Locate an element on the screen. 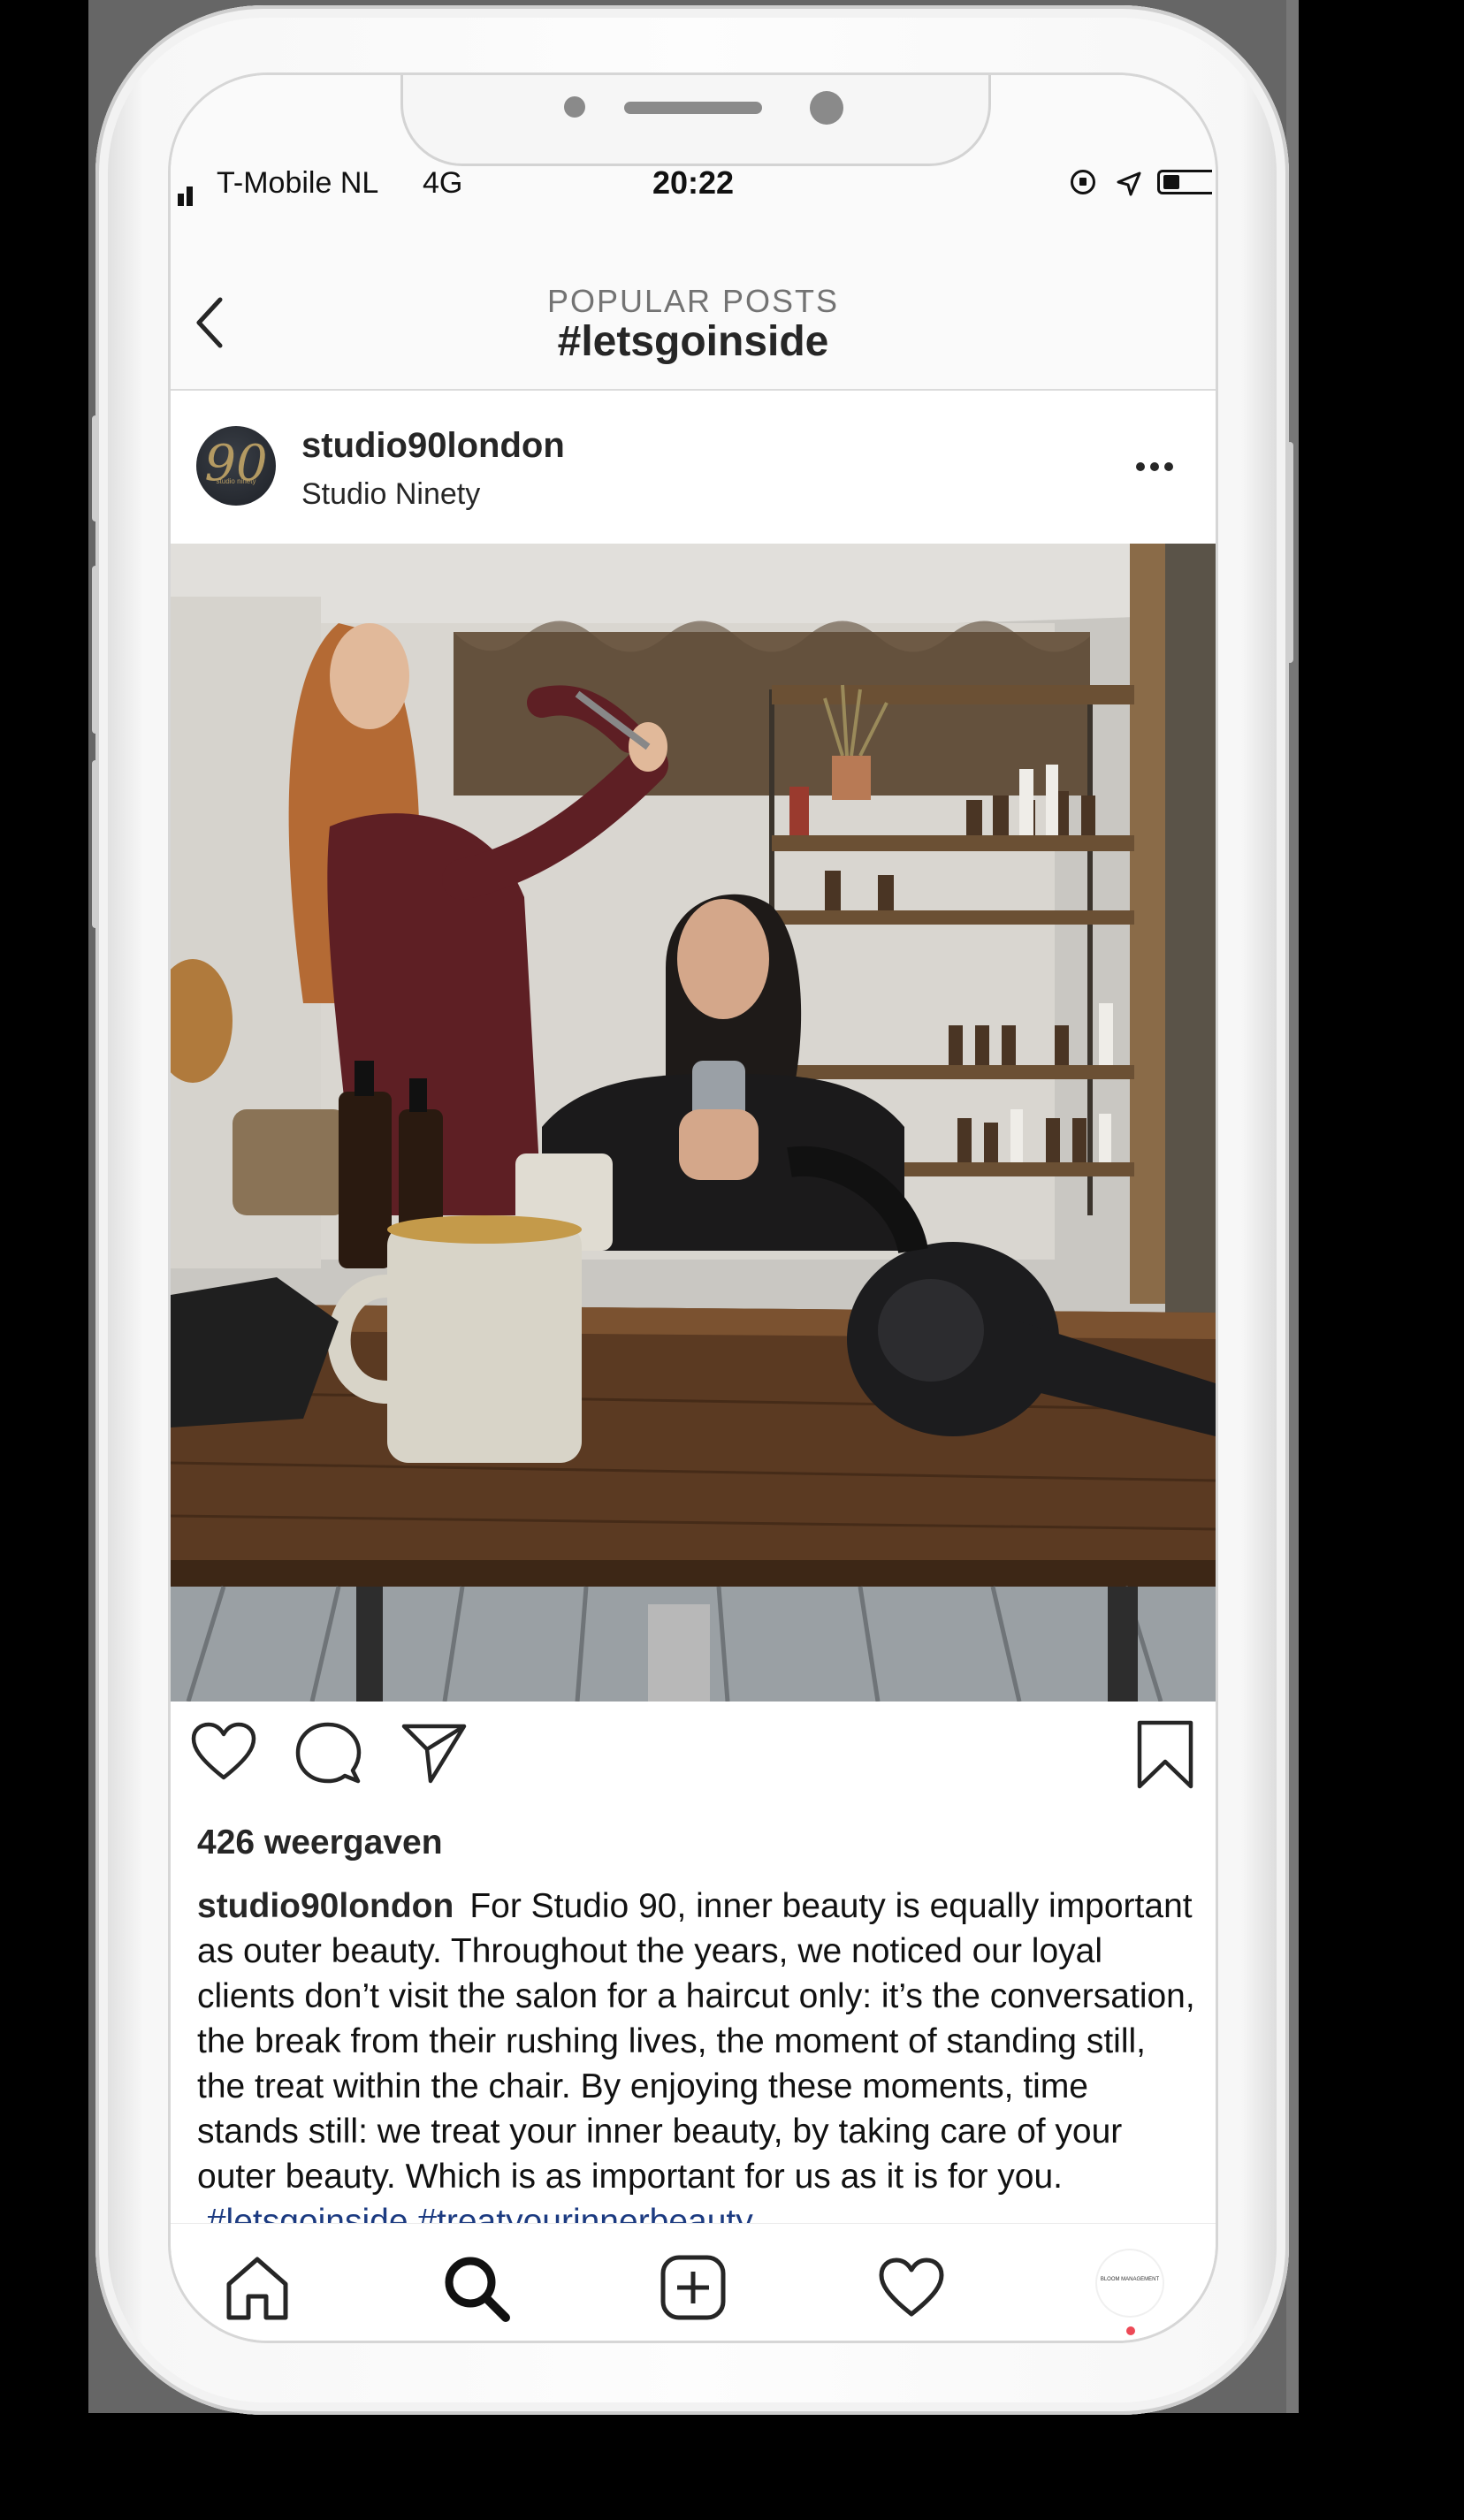 This screenshot has height=2520, width=1464. bottom-tab-bar: BLOOM MANAGEMENT is located at coordinates (693, 2282).